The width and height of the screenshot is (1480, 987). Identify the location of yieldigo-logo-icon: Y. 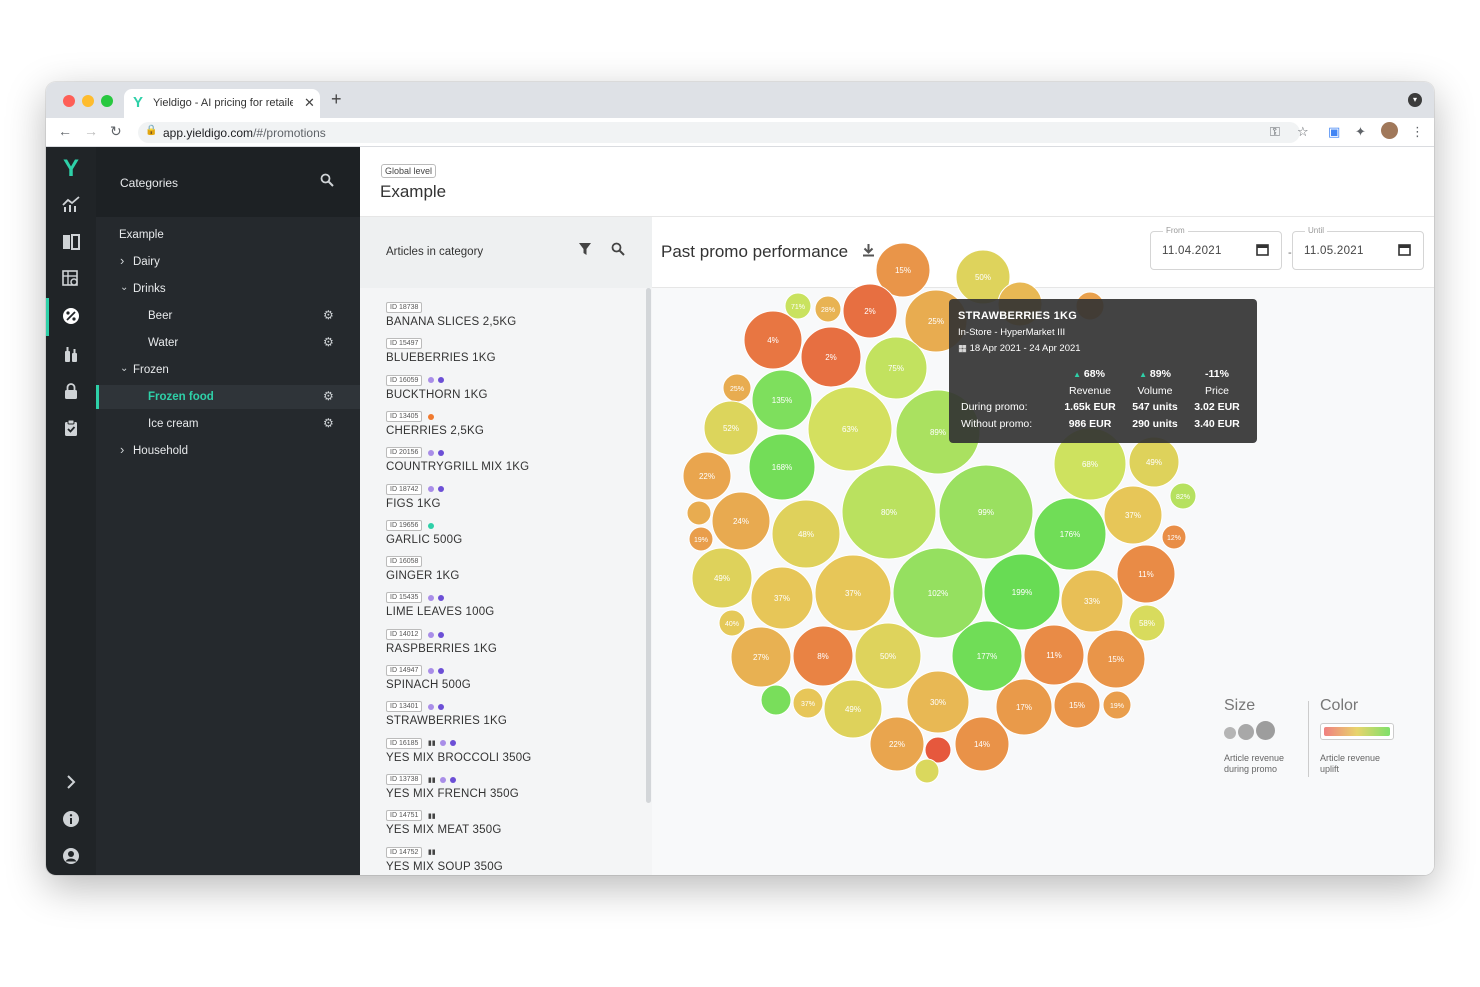
(71, 169).